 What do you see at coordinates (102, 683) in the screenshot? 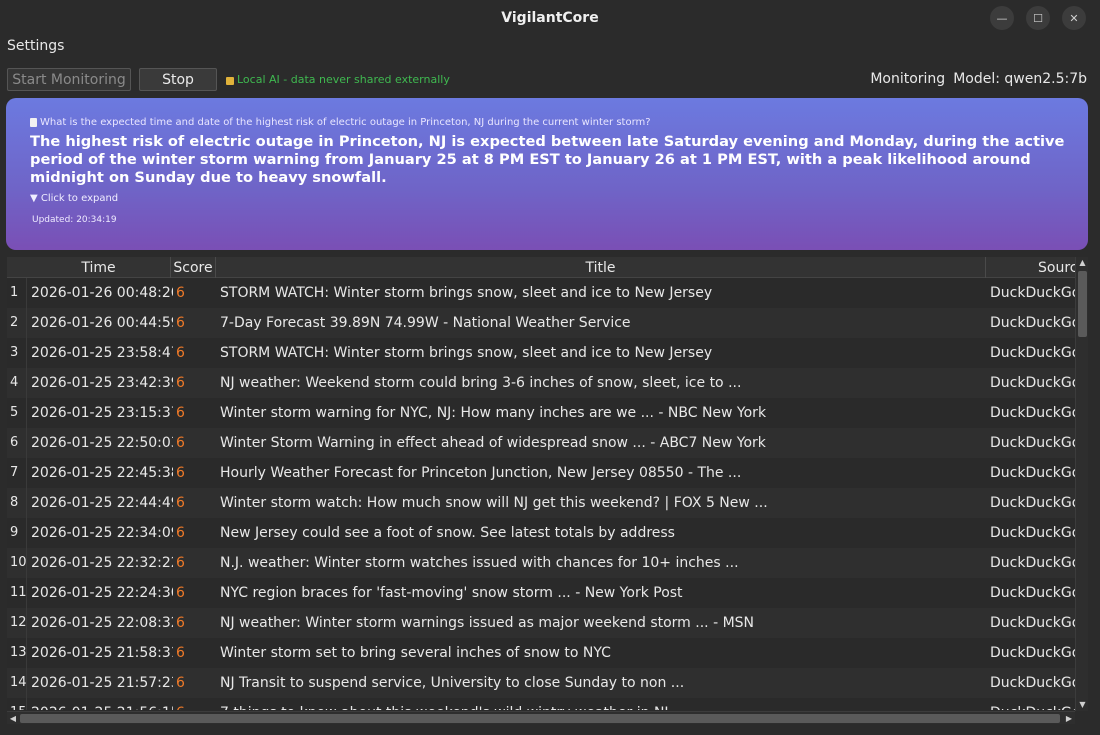
I see `cell-time: 2026-01-25 21:57:23` at bounding box center [102, 683].